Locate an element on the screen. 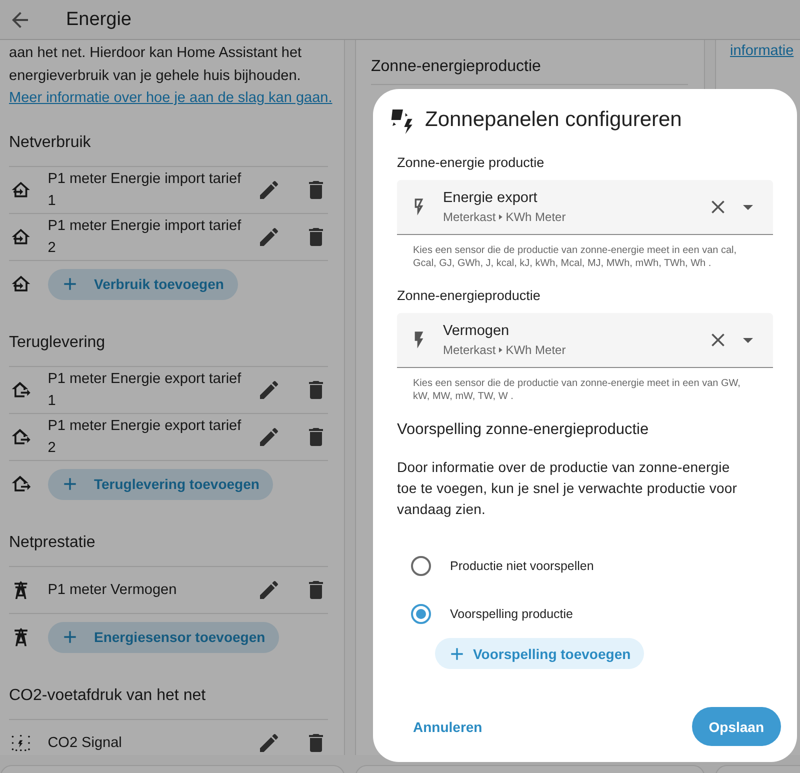 This screenshot has height=773, width=800. helper-text: Kies een sensor die de productie van zonne-energie meet in een van cal, Gcal, GJ, GWh, J, kcal, kJ, kWh, Mcal, MJ, MWh, mWh, TWh, Wh . is located at coordinates (575, 257).